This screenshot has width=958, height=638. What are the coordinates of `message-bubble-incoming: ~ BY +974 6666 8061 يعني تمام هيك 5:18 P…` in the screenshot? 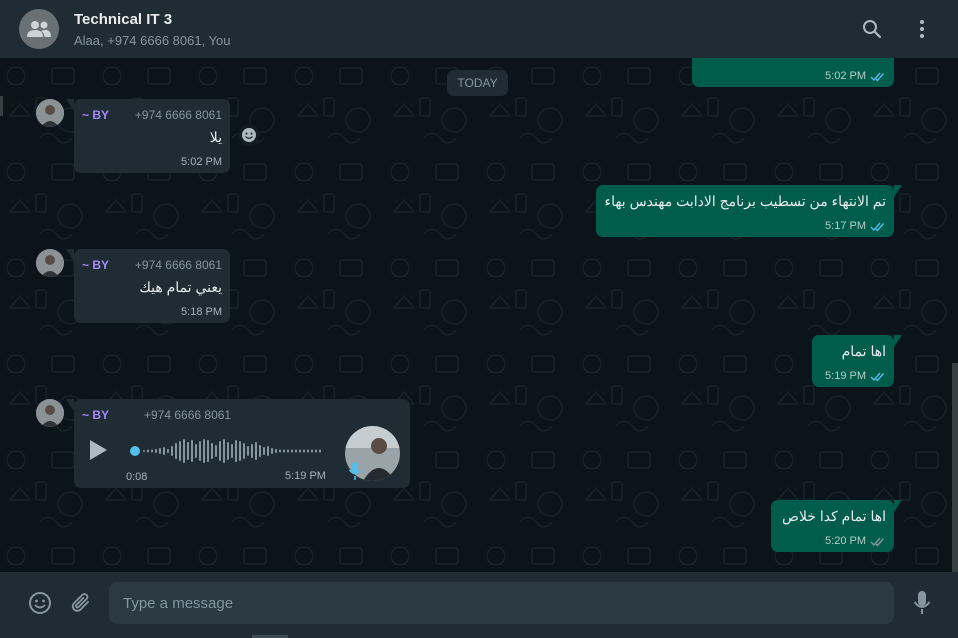 It's located at (148, 286).